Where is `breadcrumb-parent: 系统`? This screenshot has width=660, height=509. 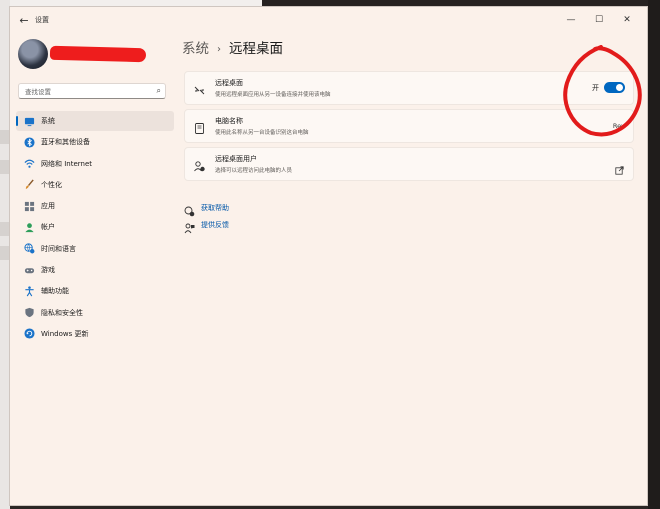
breadcrumb-parent: 系统 is located at coordinates (195, 49).